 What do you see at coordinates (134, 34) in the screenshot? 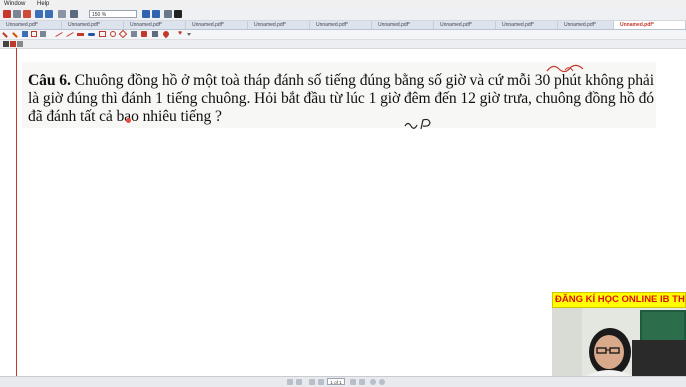
I see `eraser-icon` at bounding box center [134, 34].